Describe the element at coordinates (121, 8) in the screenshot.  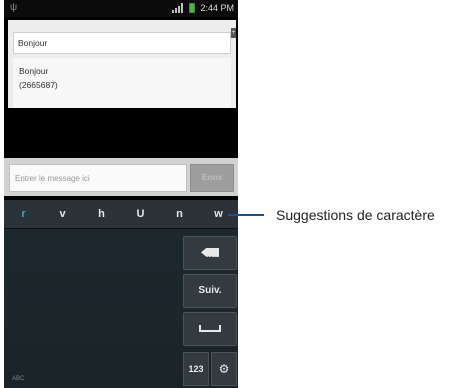
I see `status-bar: ψ 2:44 PM` at that location.